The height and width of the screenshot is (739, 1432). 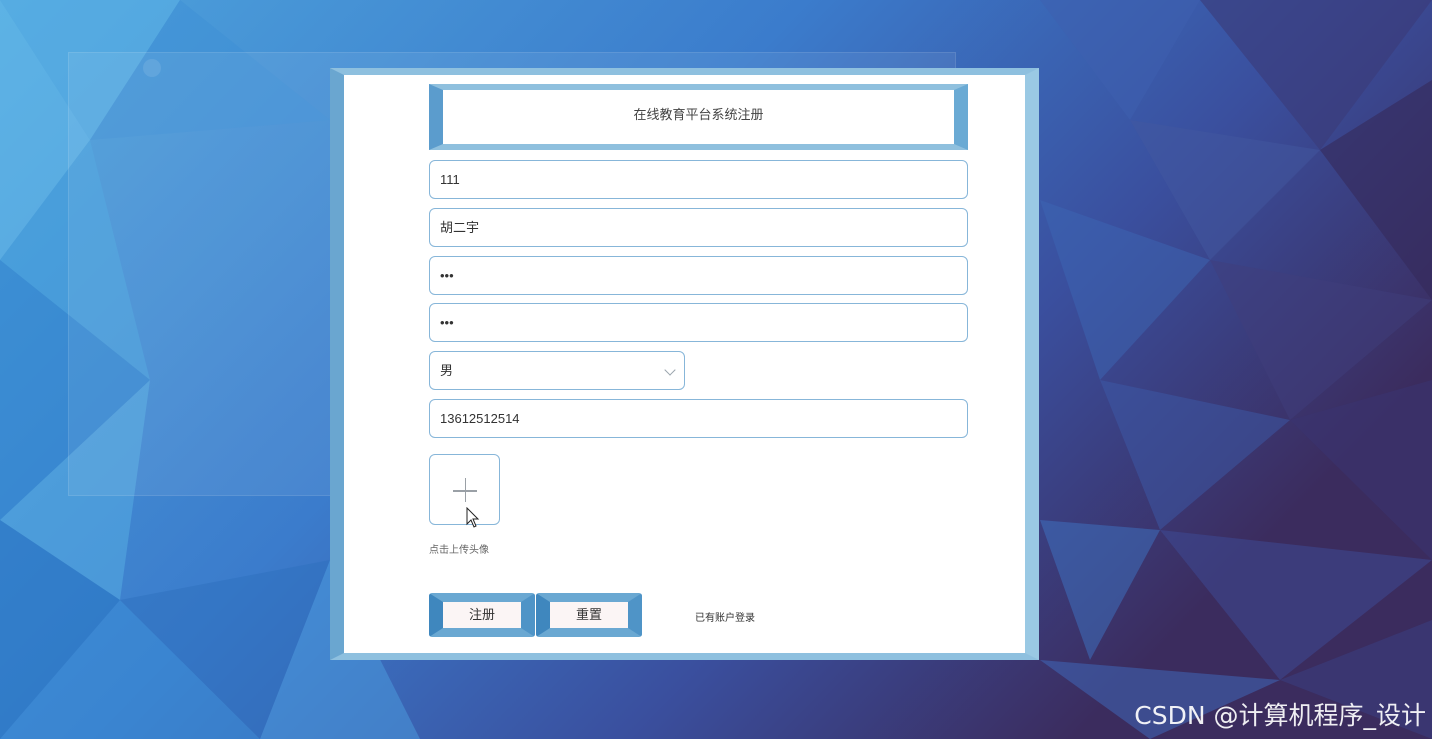 I want to click on form-title: 在线教育平台系统注册, so click(x=698, y=114).